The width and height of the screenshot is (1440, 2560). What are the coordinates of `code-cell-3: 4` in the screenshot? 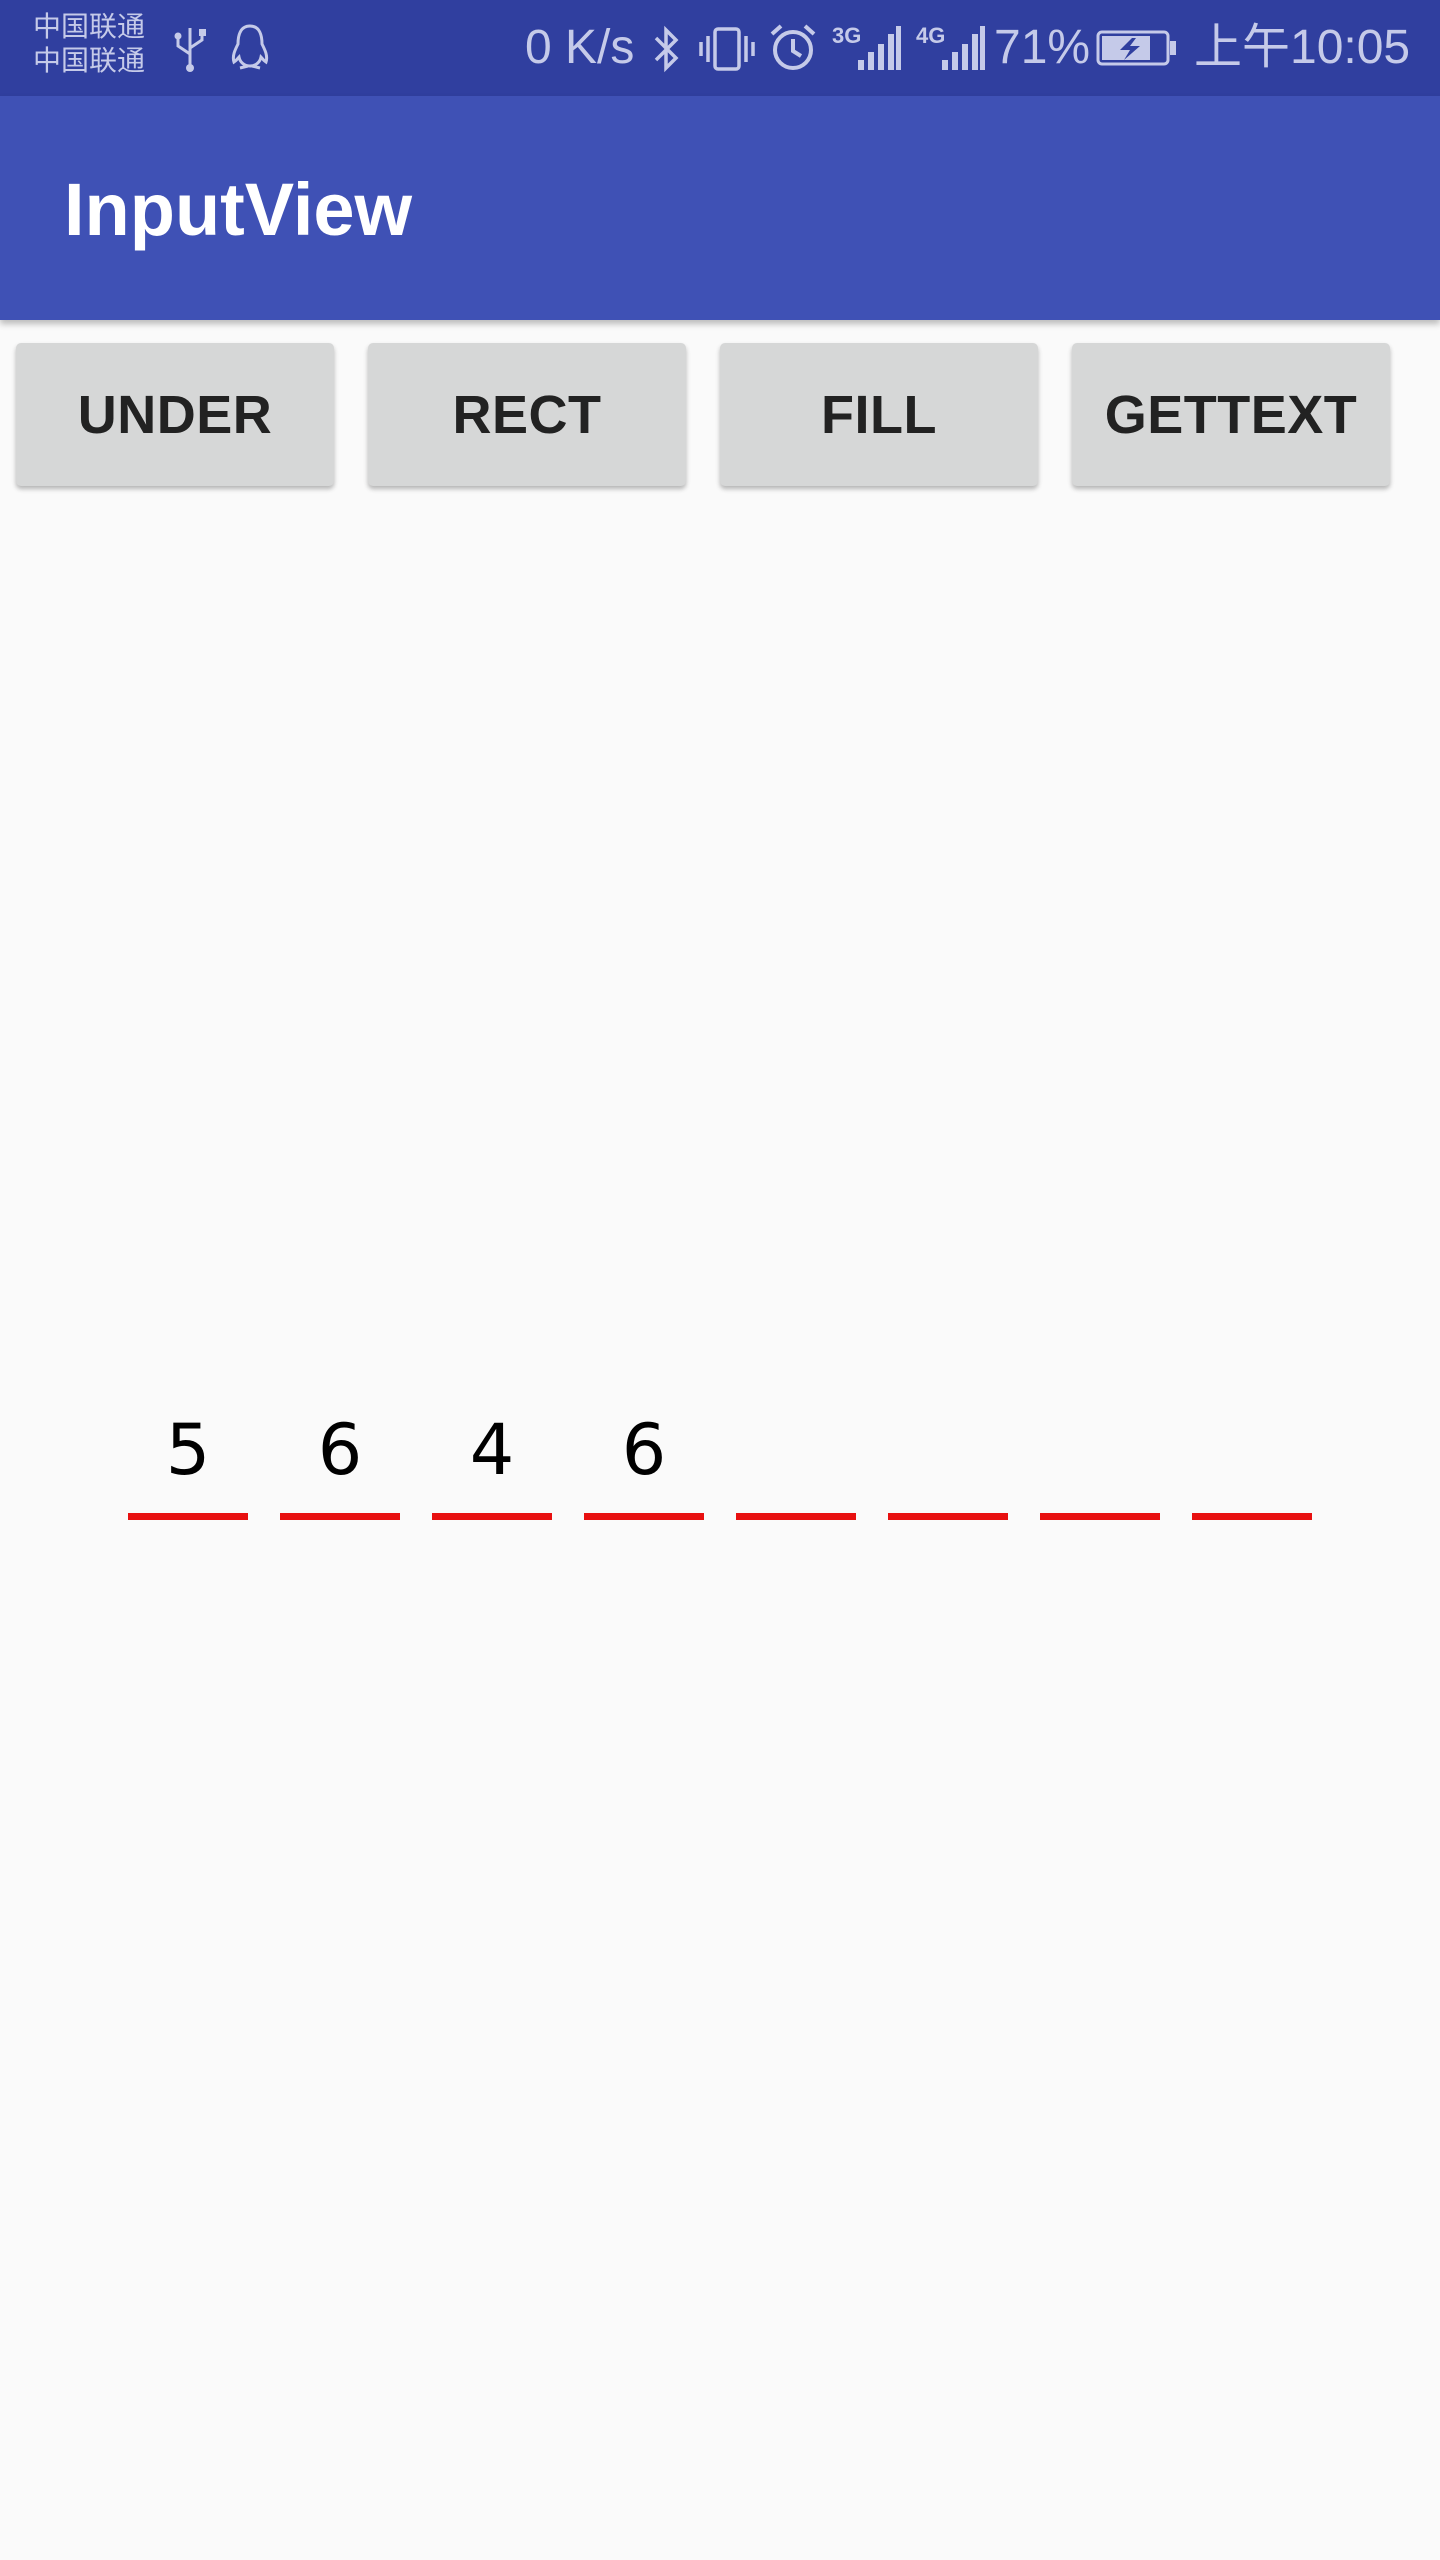 It's located at (492, 1455).